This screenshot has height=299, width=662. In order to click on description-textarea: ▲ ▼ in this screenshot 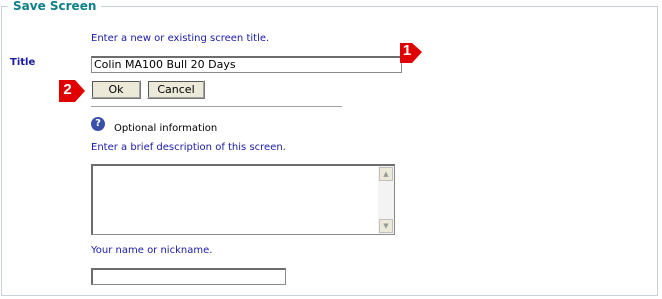, I will do `click(243, 199)`.